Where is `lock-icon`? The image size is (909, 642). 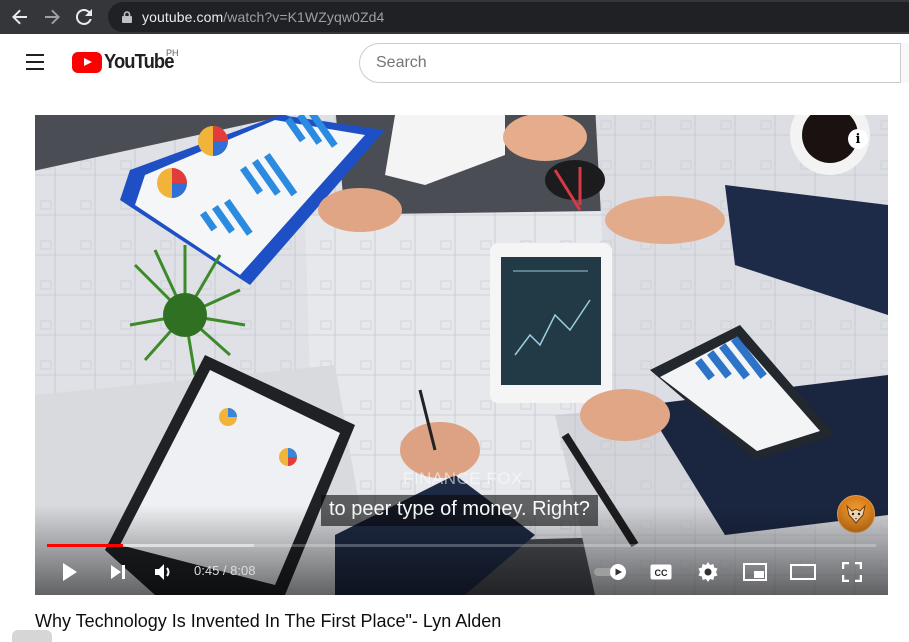 lock-icon is located at coordinates (127, 17).